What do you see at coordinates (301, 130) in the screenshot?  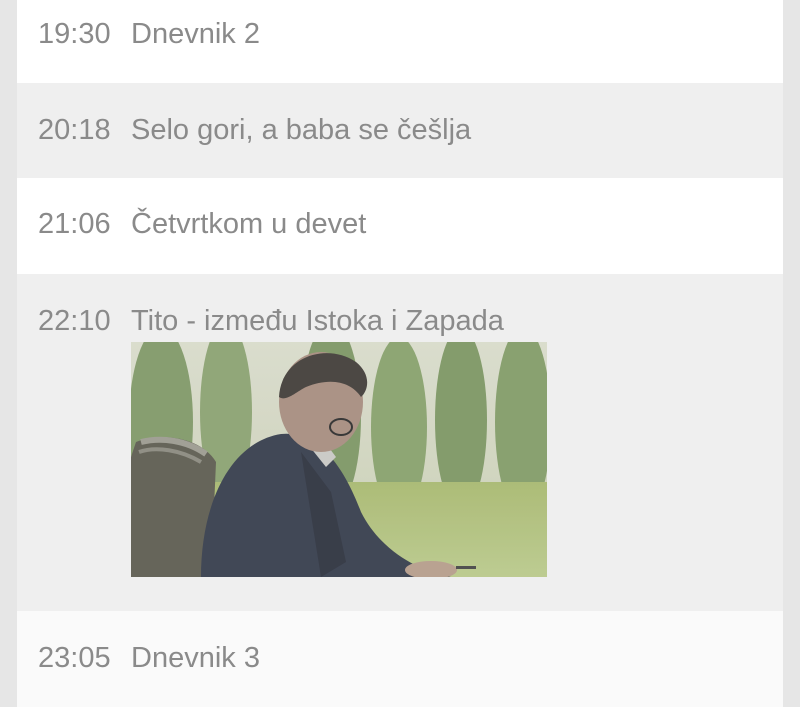 I see `program-title: Selo gori, a baba se češlja` at bounding box center [301, 130].